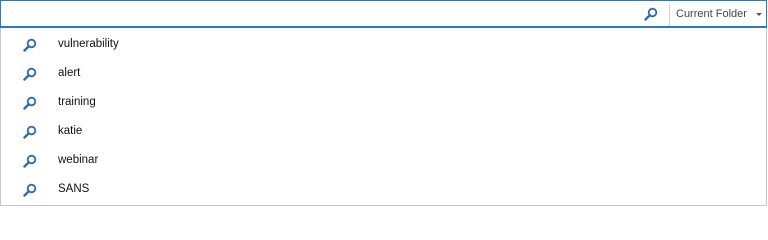 The height and width of the screenshot is (240, 768). I want to click on suggestion-item: alert, so click(383, 73).